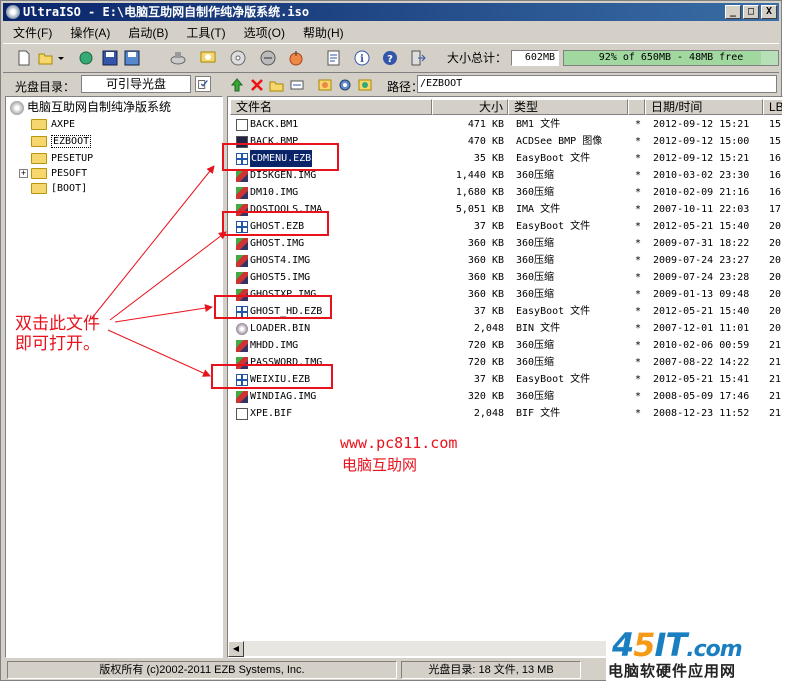  Describe the element at coordinates (391, 12) in the screenshot. I see `title-bar: UltraISO - E:\电脑互助网自制作纯净版系统.iso _ □ X` at that location.